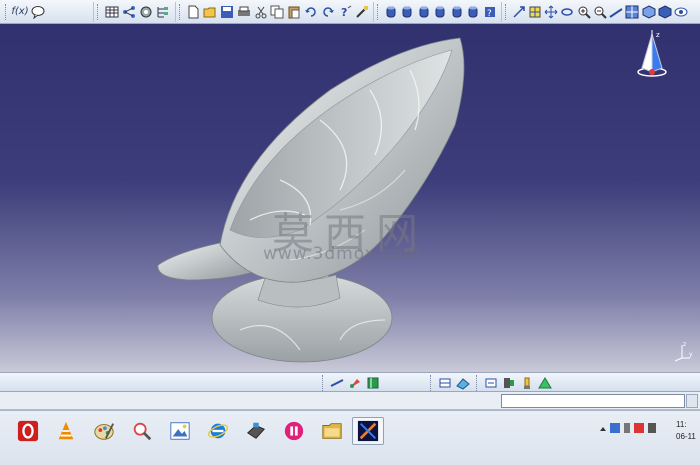 The width and height of the screenshot is (700, 465). What do you see at coordinates (332, 431) in the screenshot?
I see `folder-icon` at bounding box center [332, 431].